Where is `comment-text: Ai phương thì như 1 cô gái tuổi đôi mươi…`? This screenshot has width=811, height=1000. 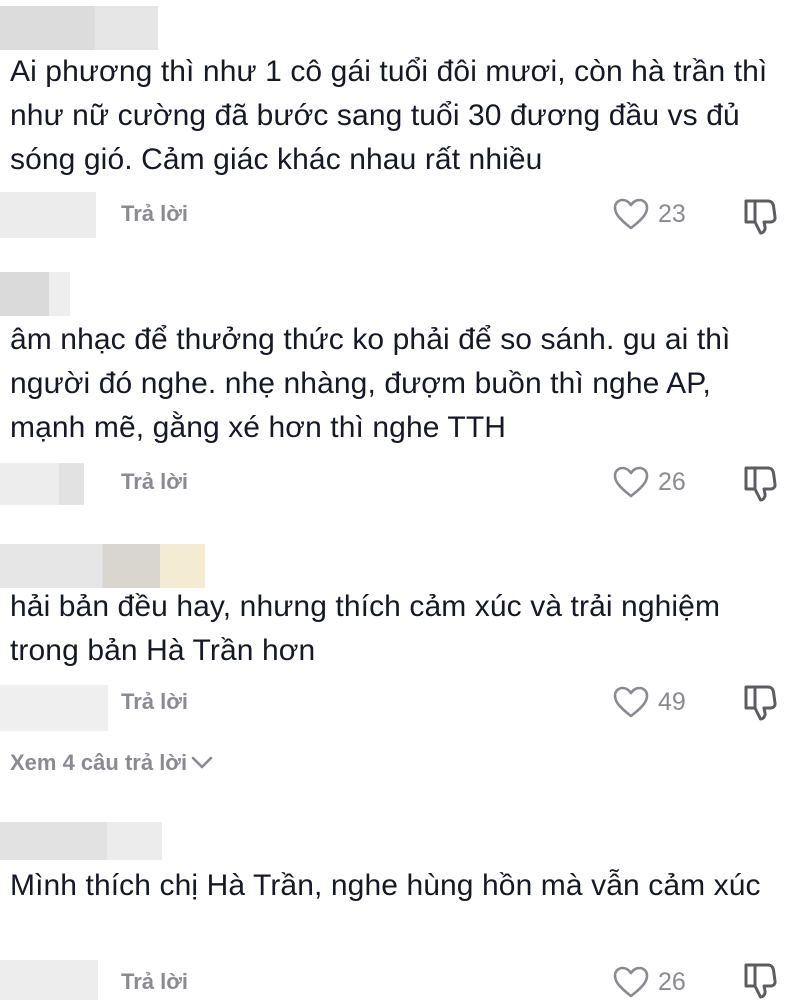 comment-text: Ai phương thì như 1 cô gái tuổi đôi mươi… is located at coordinates (389, 115).